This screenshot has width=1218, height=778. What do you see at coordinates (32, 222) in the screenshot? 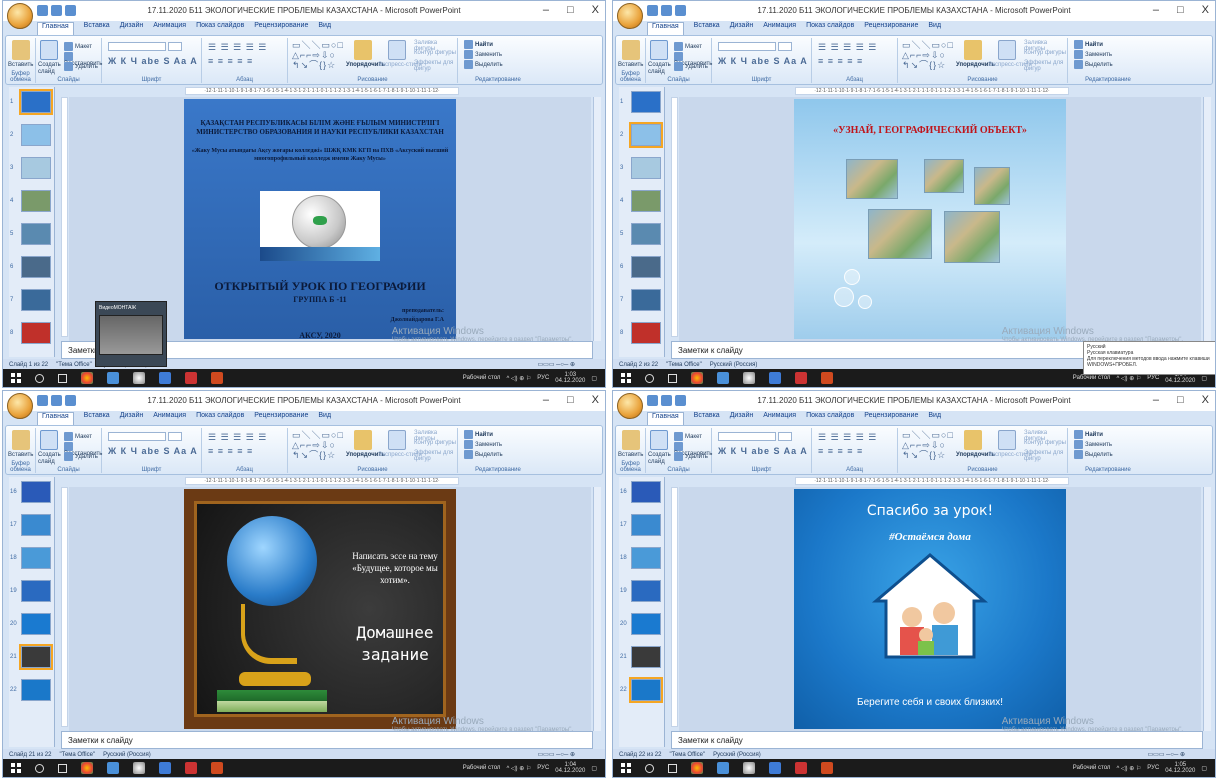
I see `slide-thumbnails-panel: 1 2 3 4 5 6 7 8` at bounding box center [32, 222].